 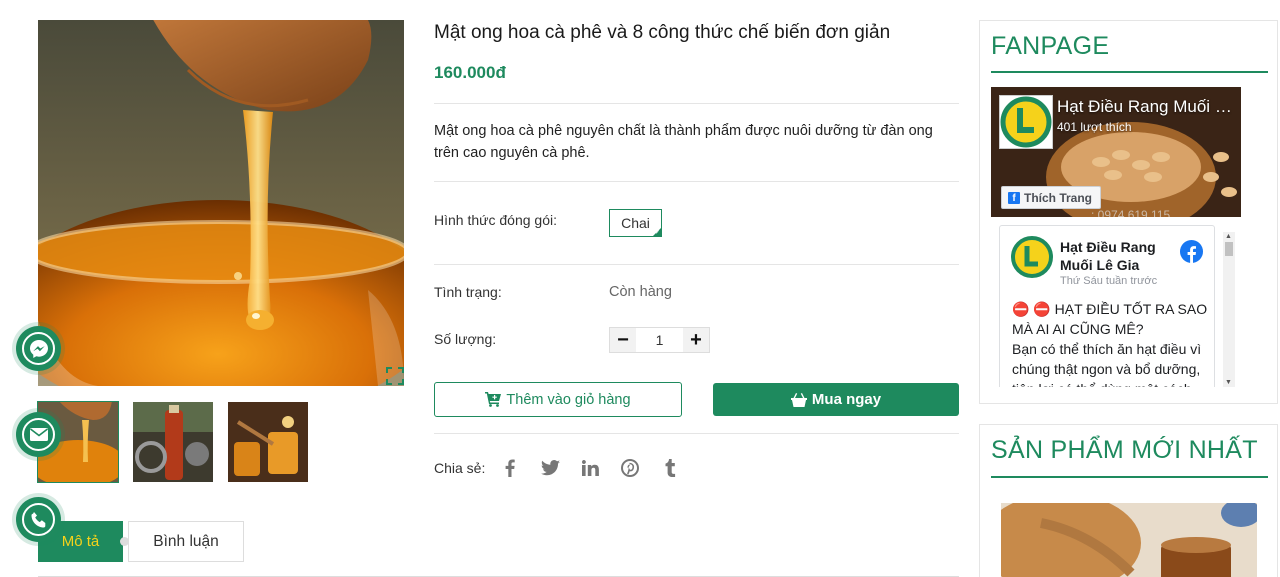 I want to click on twitter-share-icon, so click(x=550, y=468).